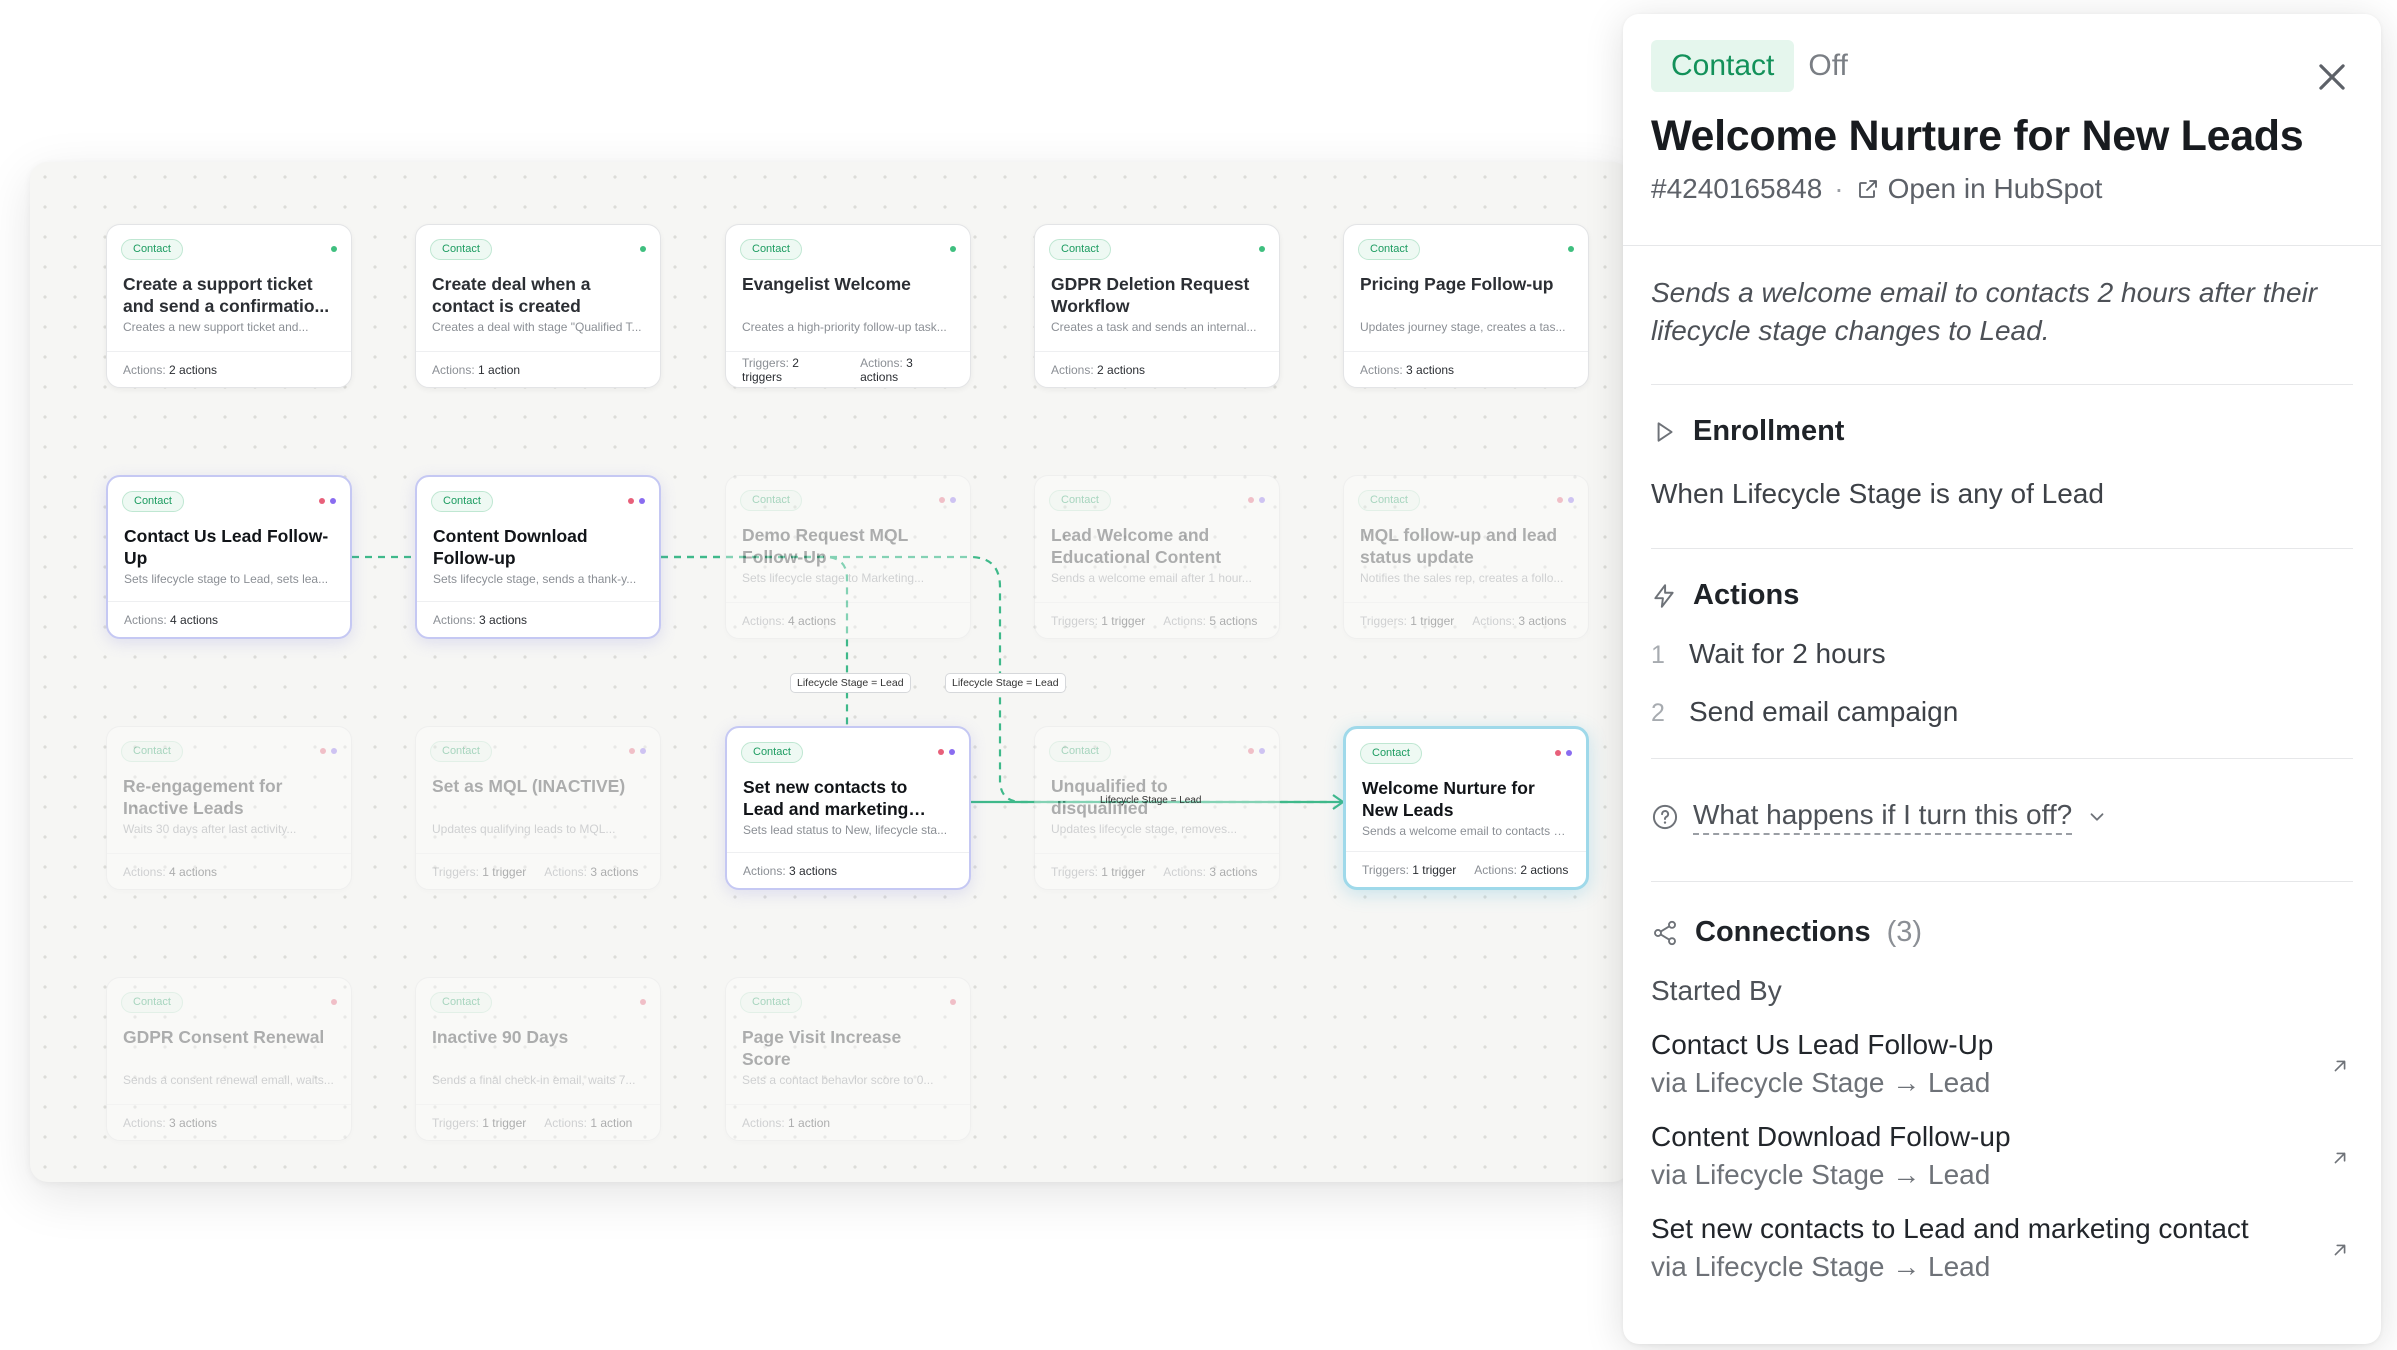 The image size is (2397, 1350). I want to click on card-footer: Triggers: 1 trigger Actions: 3 actions, so click(1157, 871).